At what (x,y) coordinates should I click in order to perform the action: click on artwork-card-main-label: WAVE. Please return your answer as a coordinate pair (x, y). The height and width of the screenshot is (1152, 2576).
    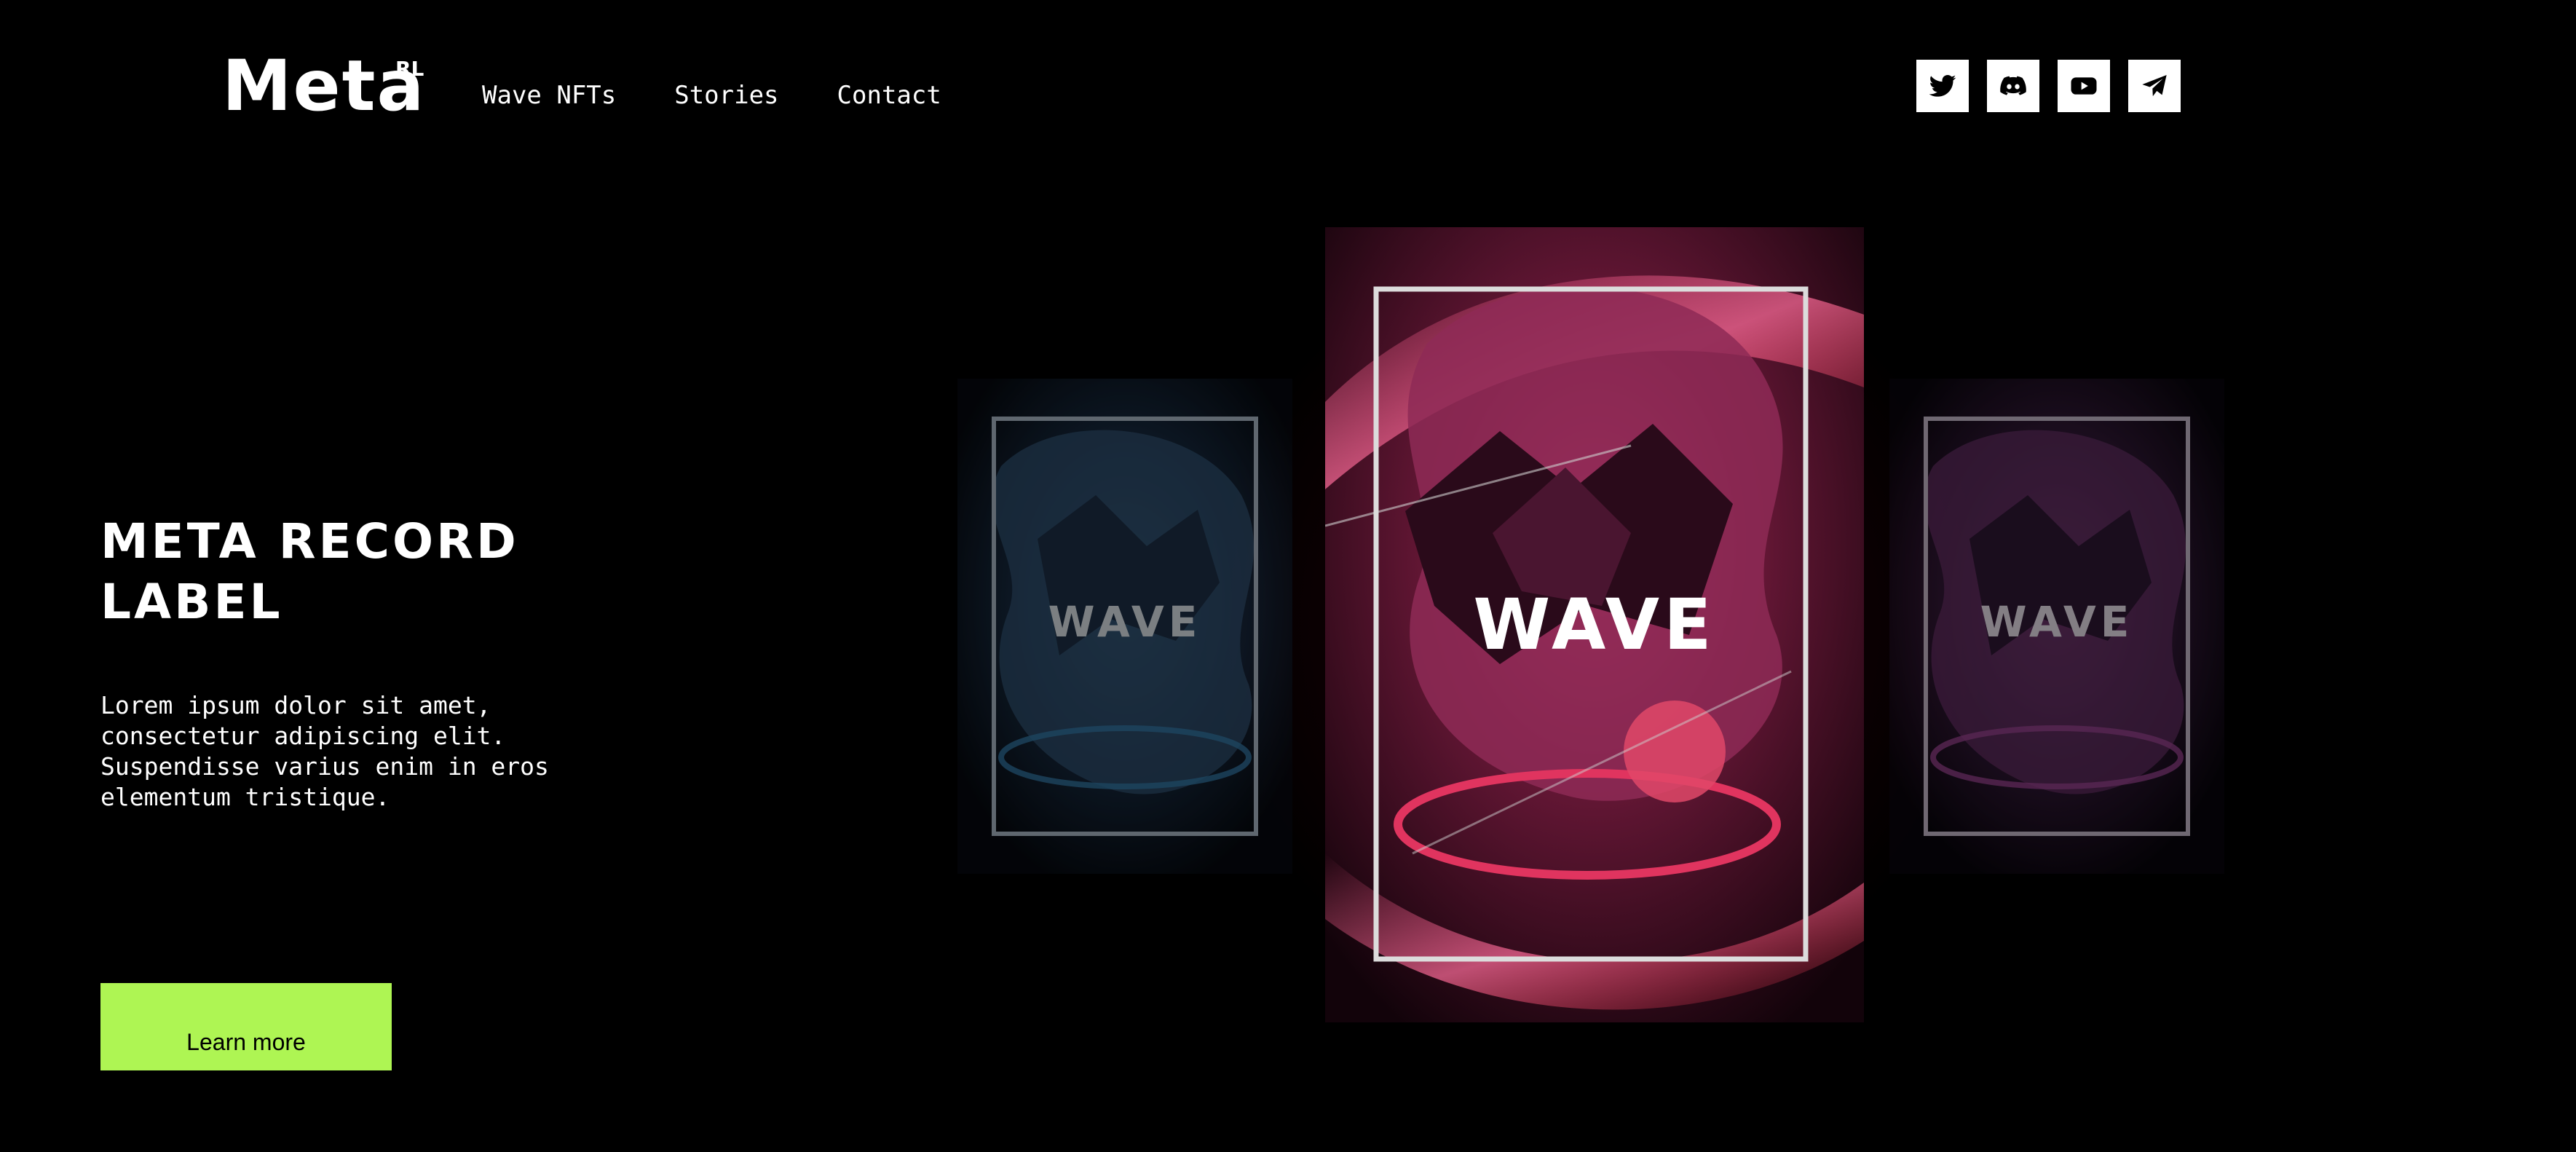
    Looking at the image, I should click on (1594, 625).